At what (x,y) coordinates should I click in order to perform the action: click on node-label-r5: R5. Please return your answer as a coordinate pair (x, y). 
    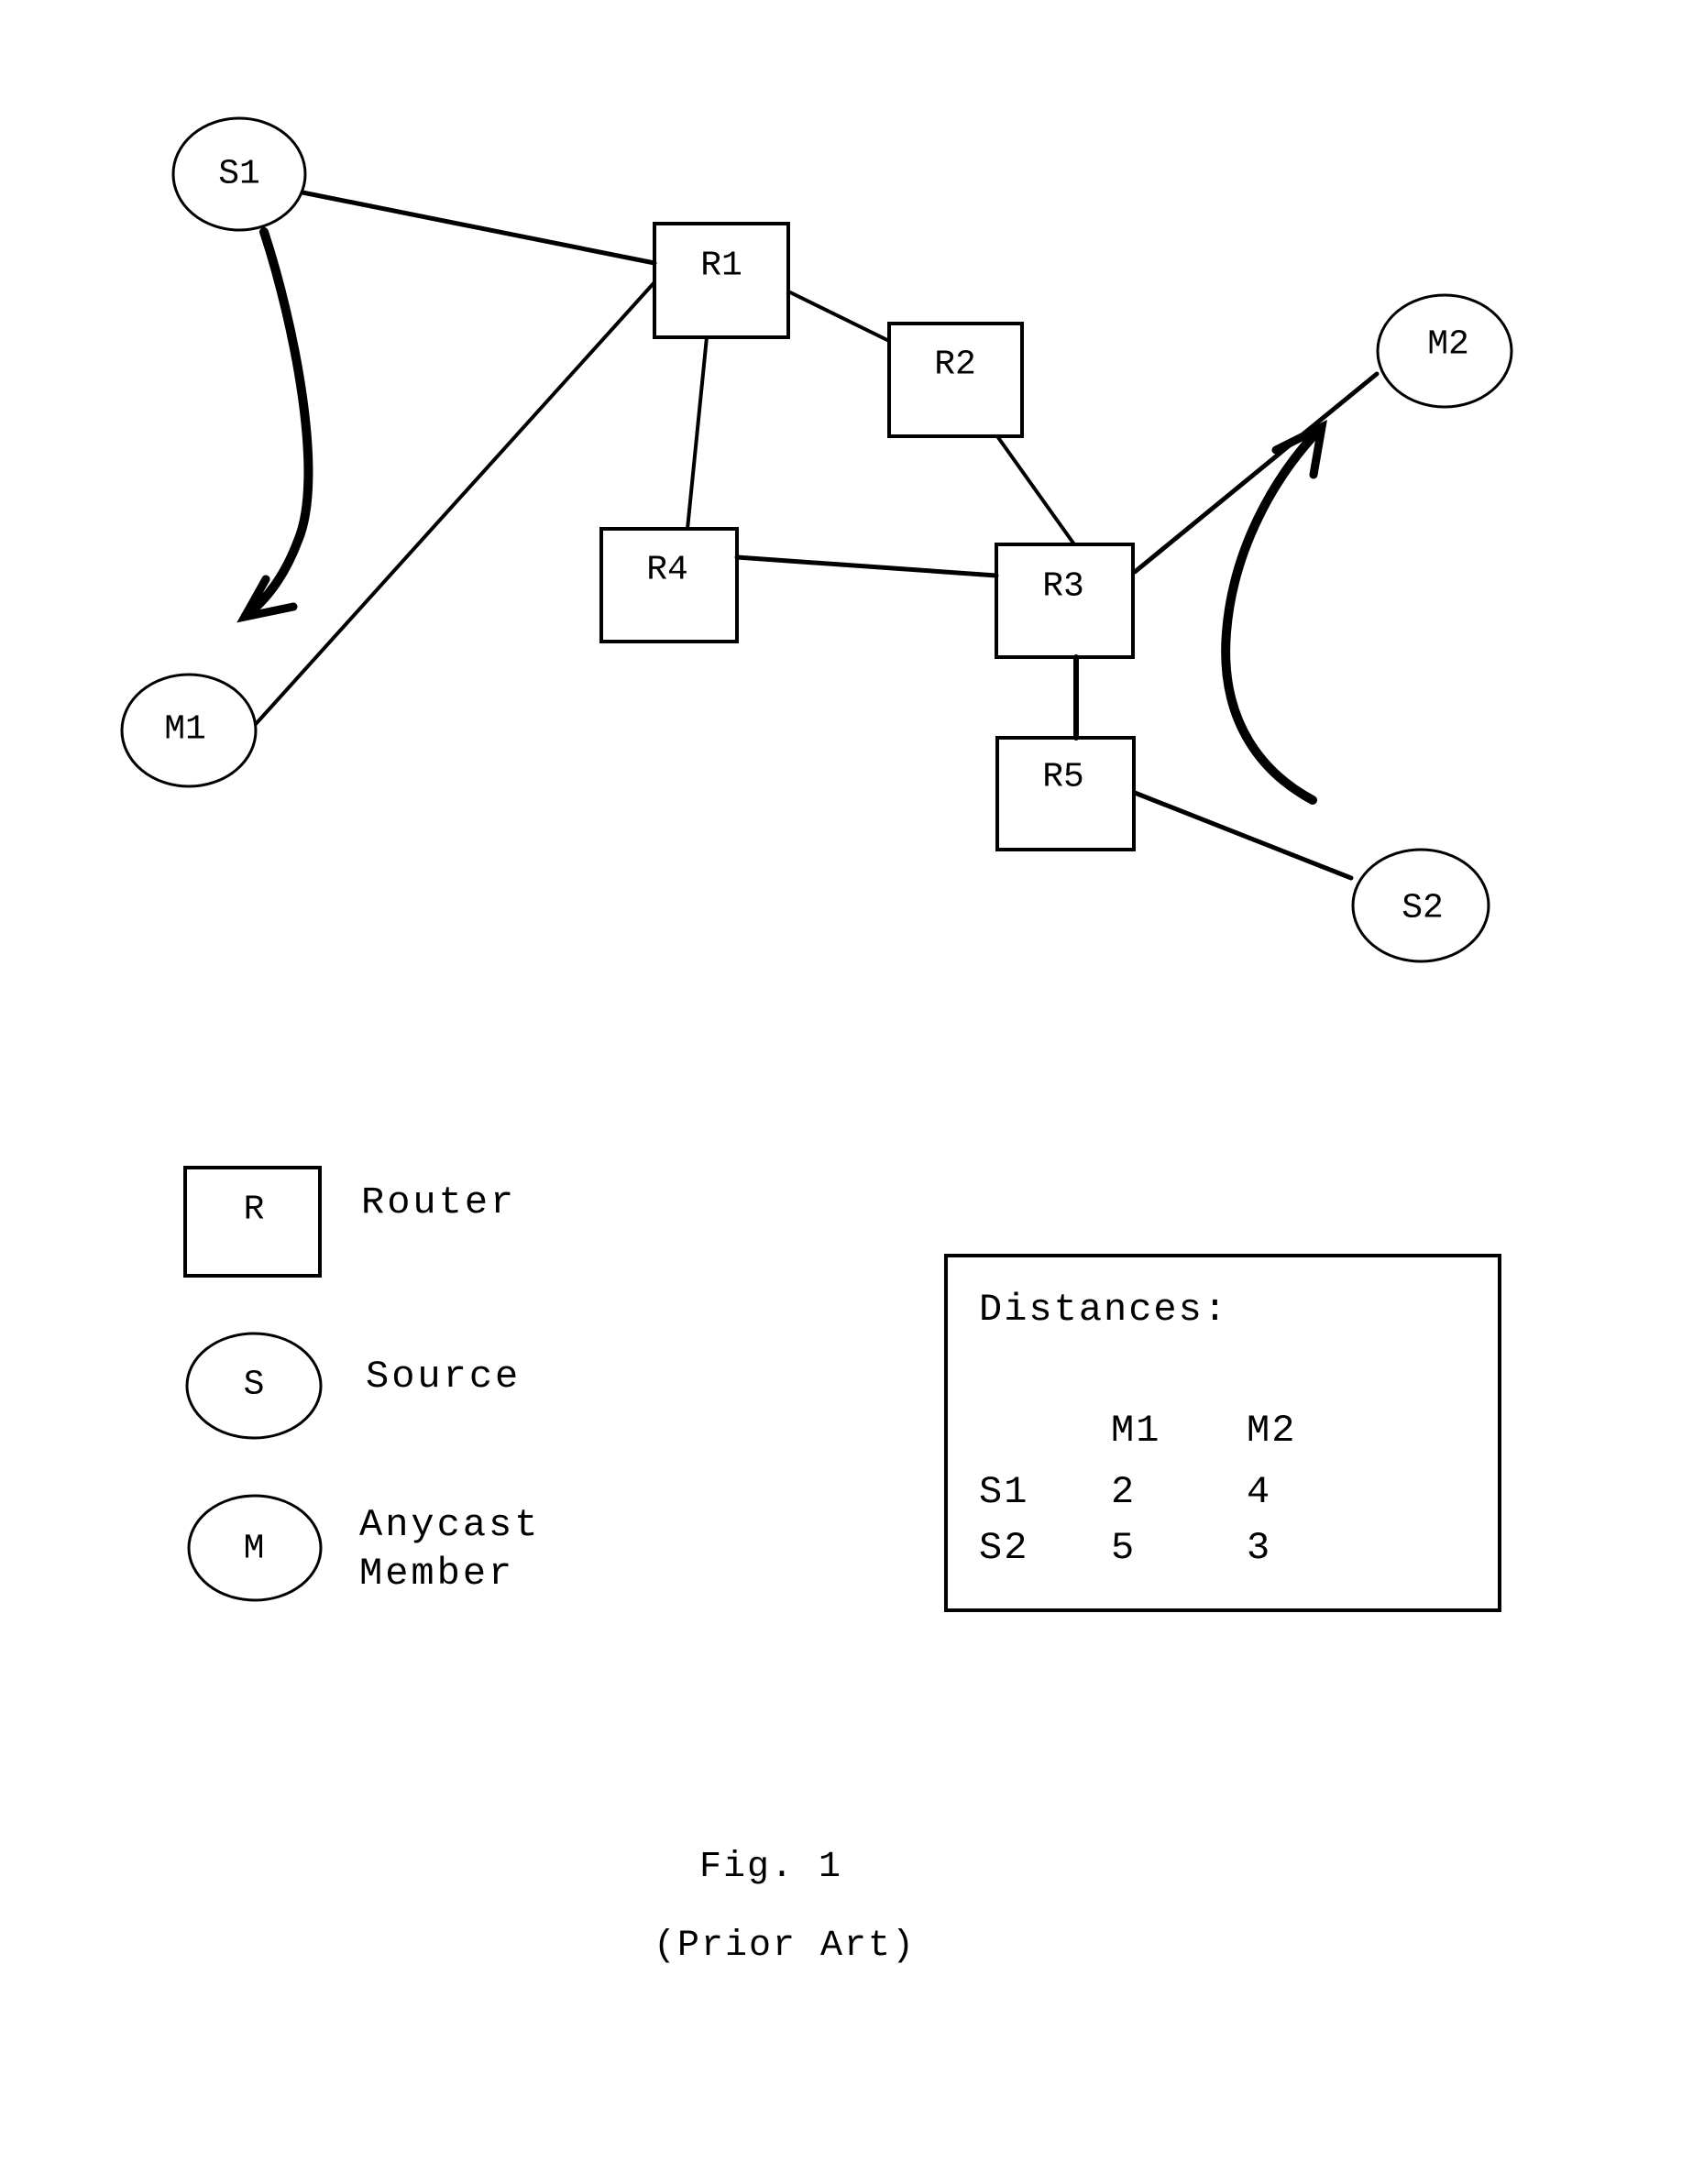
    Looking at the image, I should click on (1063, 777).